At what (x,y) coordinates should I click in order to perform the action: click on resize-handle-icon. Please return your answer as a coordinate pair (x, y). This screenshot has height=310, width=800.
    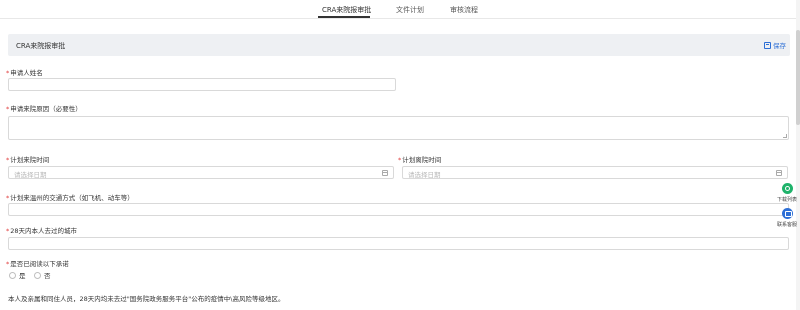
    Looking at the image, I should click on (785, 136).